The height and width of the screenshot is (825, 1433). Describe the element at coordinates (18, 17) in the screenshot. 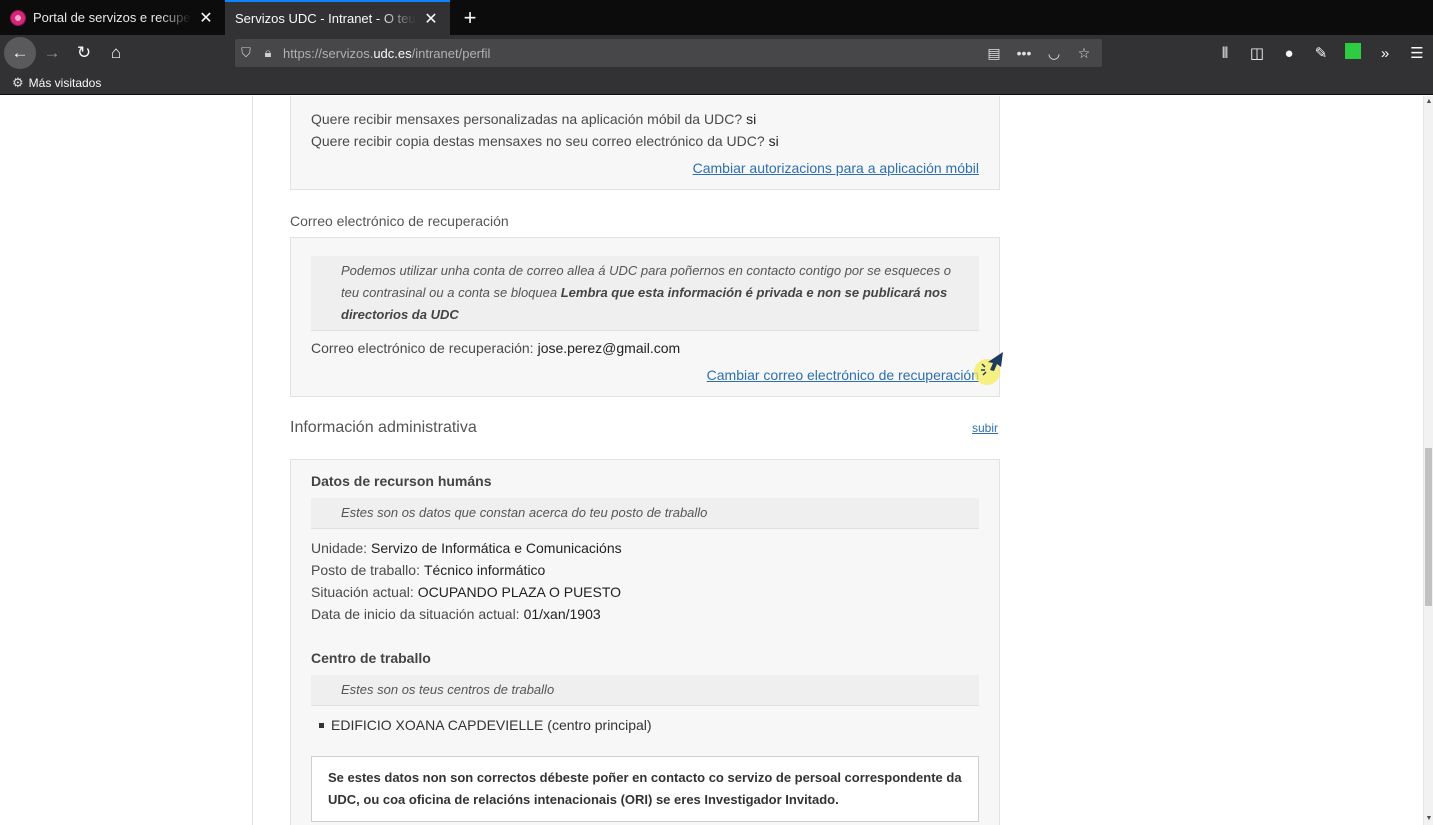

I see `udc-favicon-icon` at that location.